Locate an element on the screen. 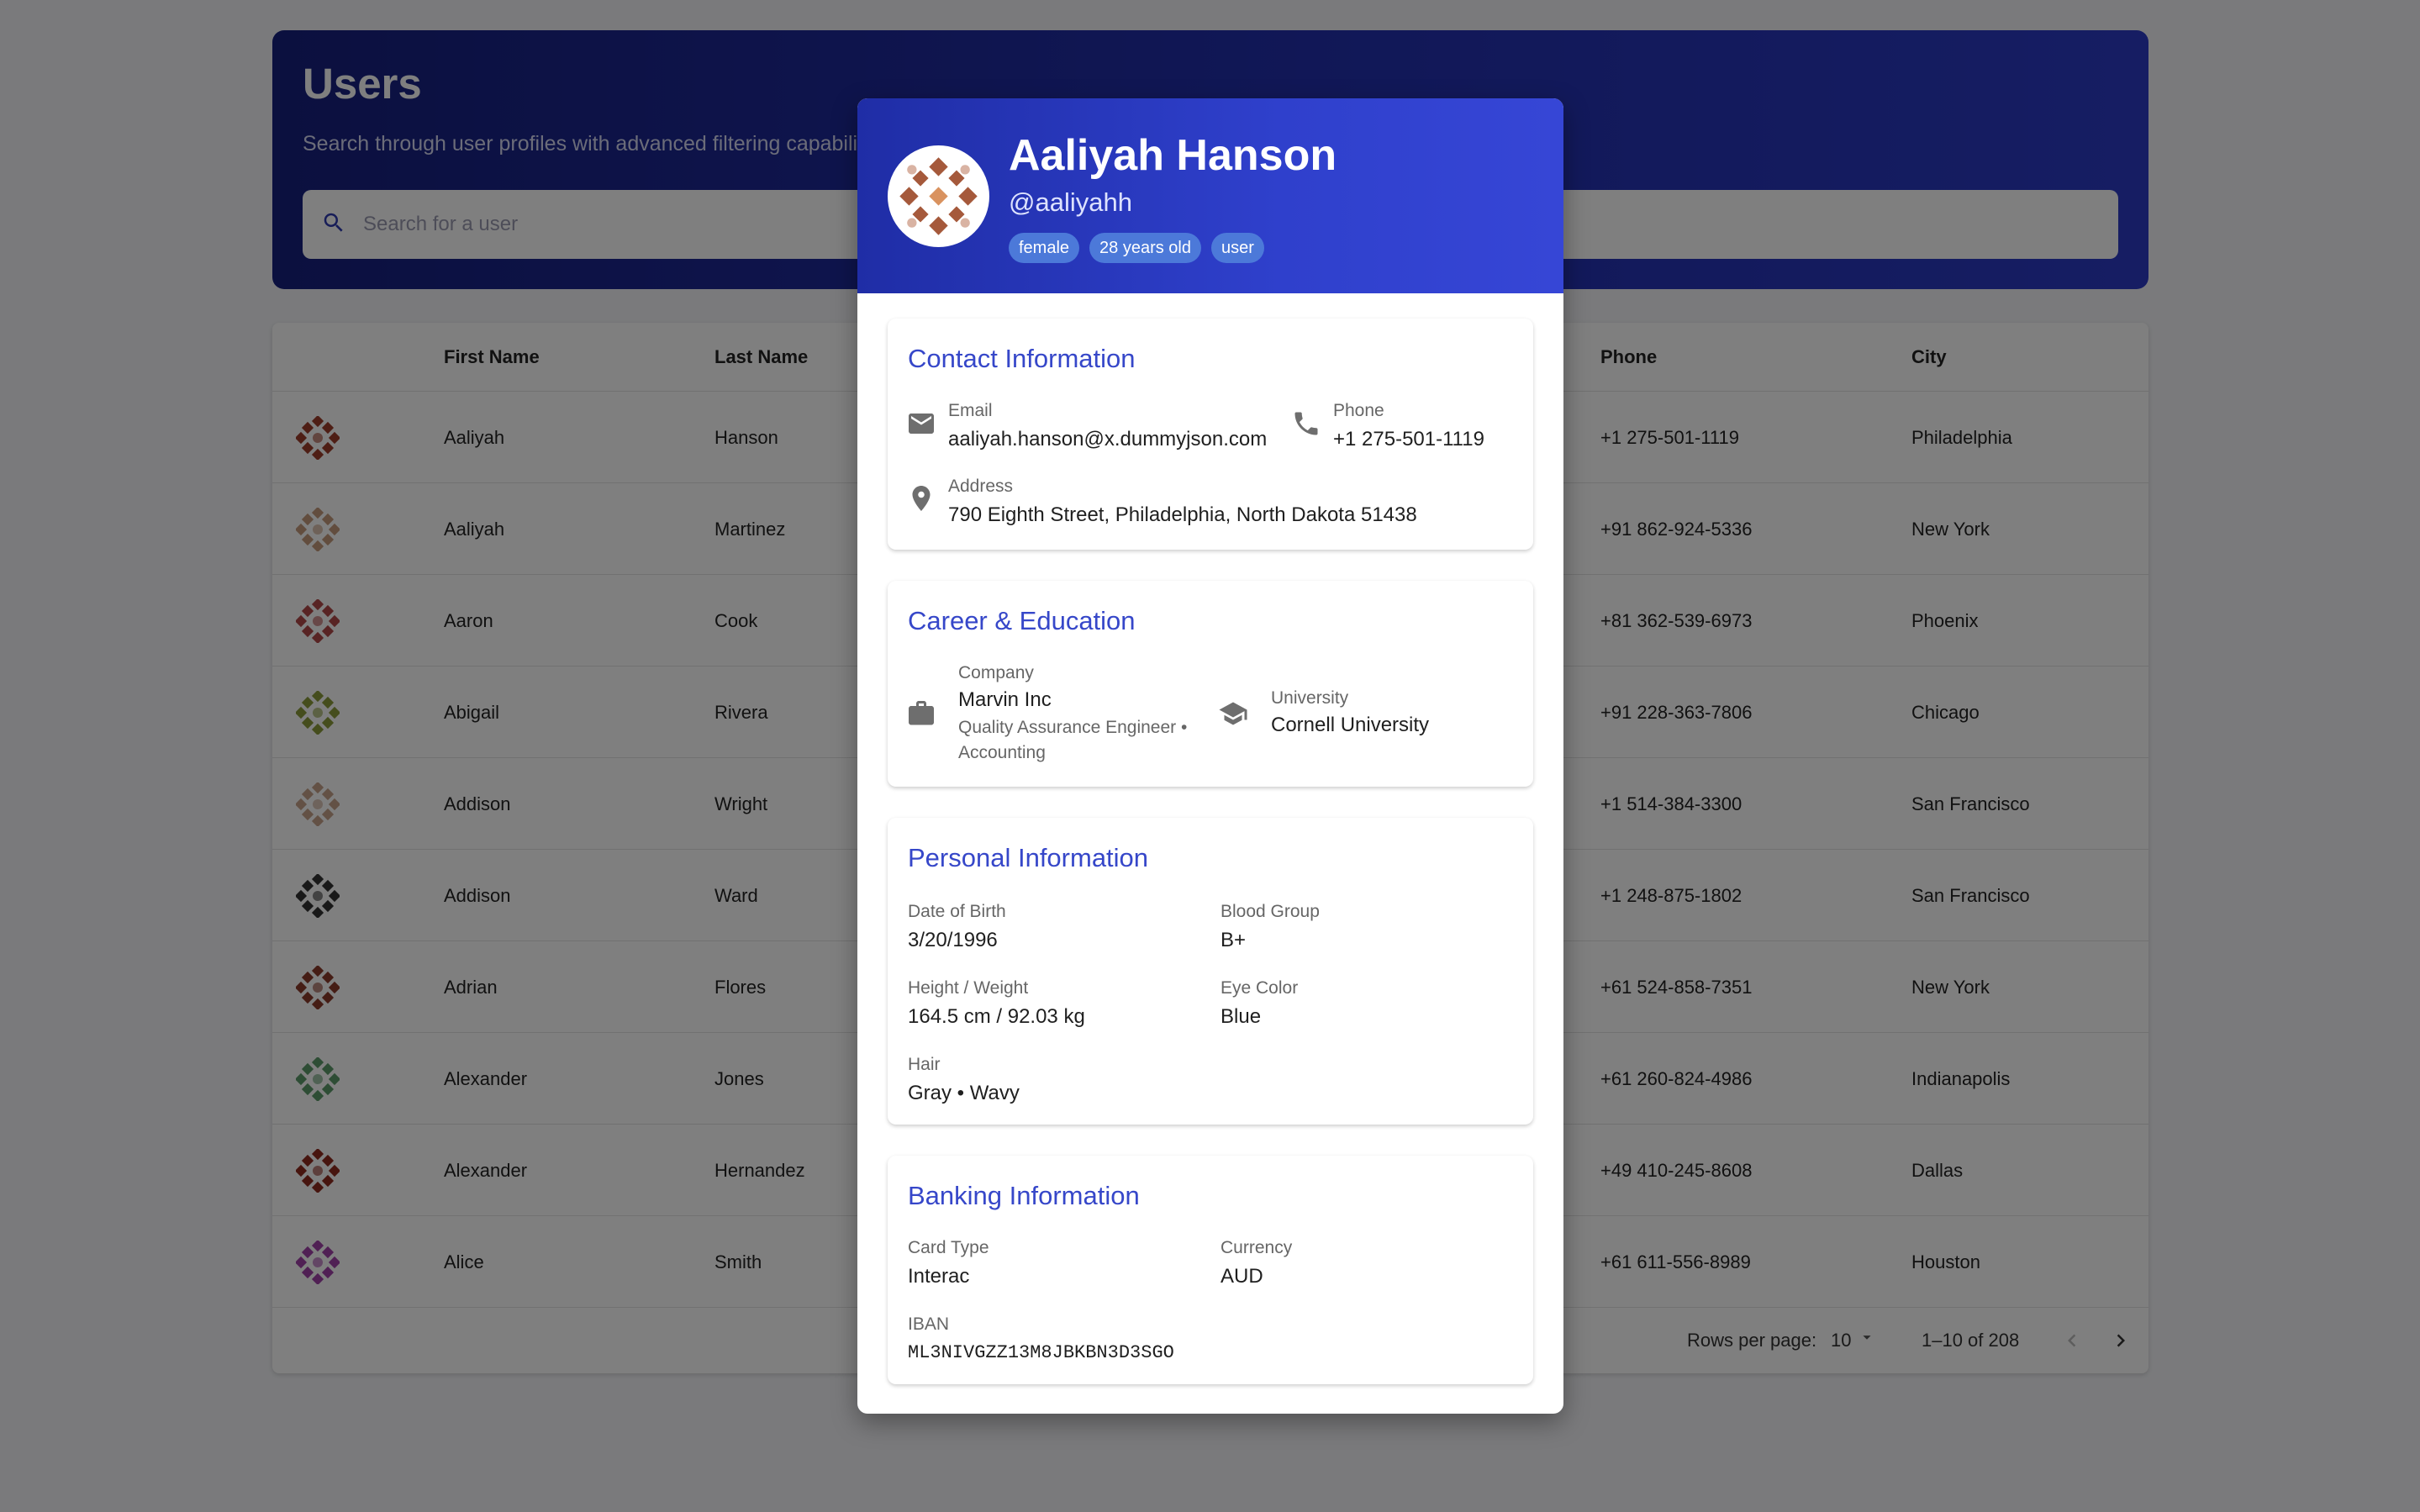  address-label: Address is located at coordinates (981, 486).